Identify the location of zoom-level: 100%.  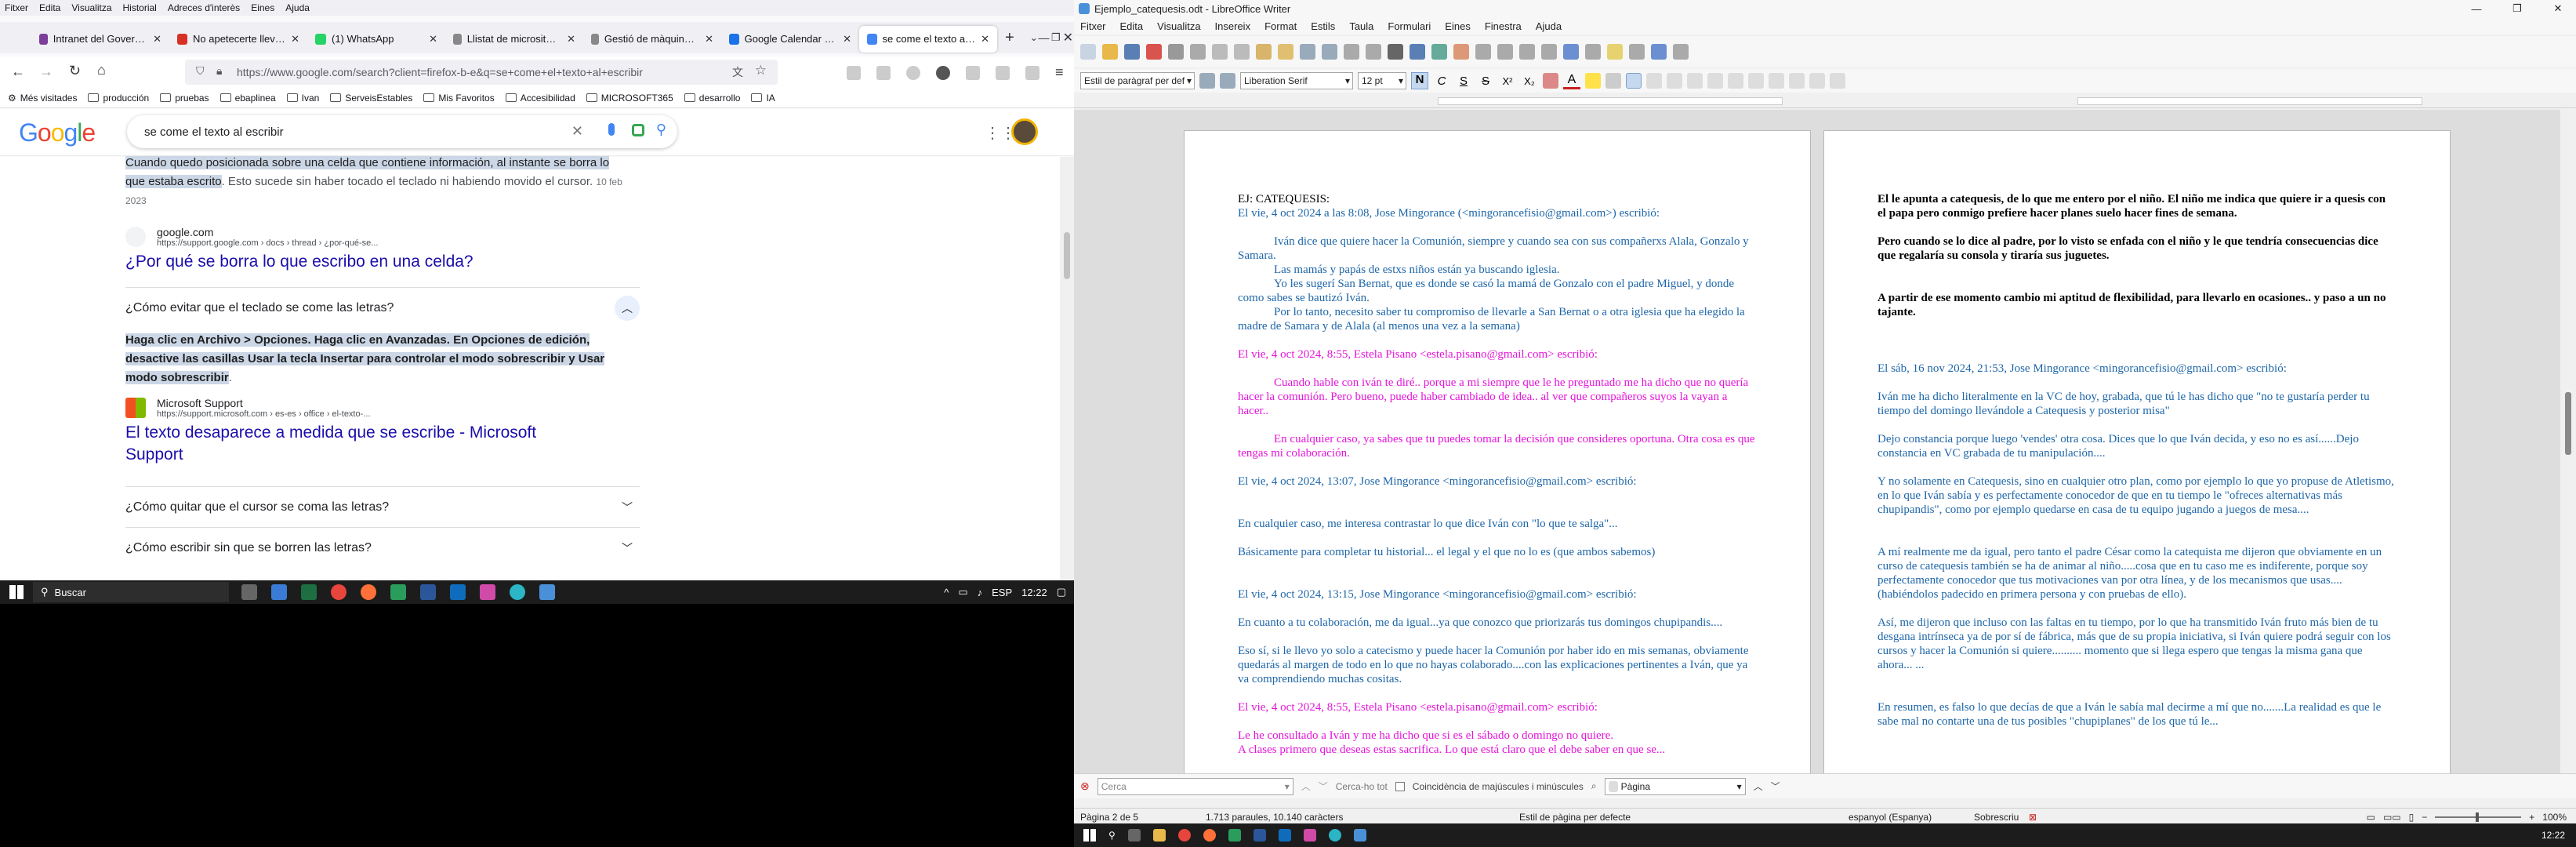
(2554, 817).